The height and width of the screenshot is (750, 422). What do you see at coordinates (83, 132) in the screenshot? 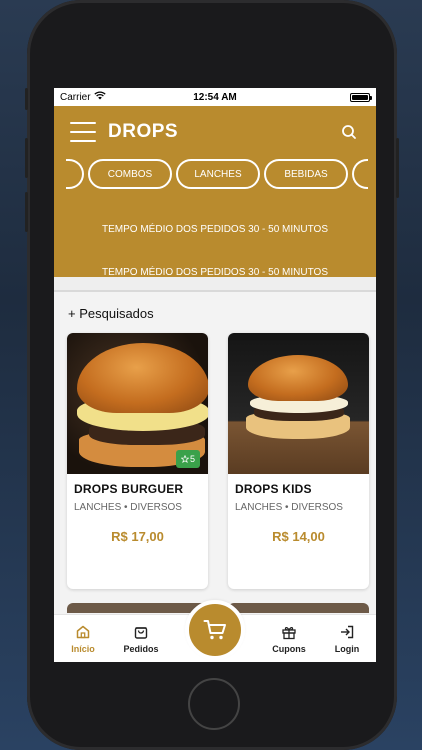
I see `menu-icon` at bounding box center [83, 132].